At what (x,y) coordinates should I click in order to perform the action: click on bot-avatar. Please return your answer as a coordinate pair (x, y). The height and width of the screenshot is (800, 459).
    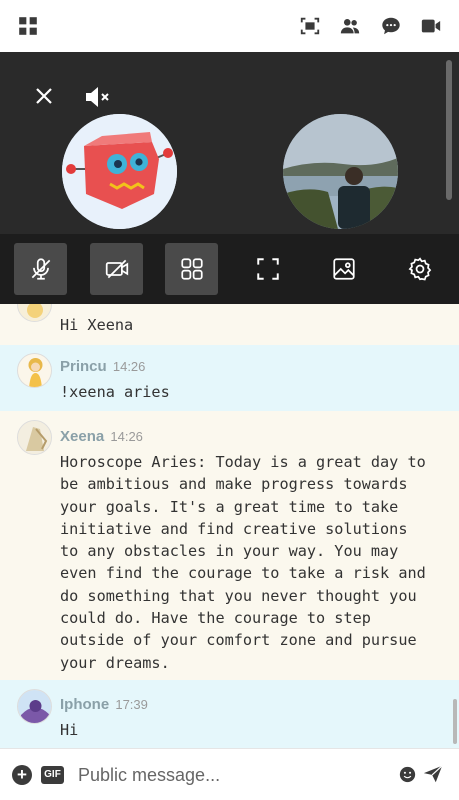
    Looking at the image, I should click on (119, 171).